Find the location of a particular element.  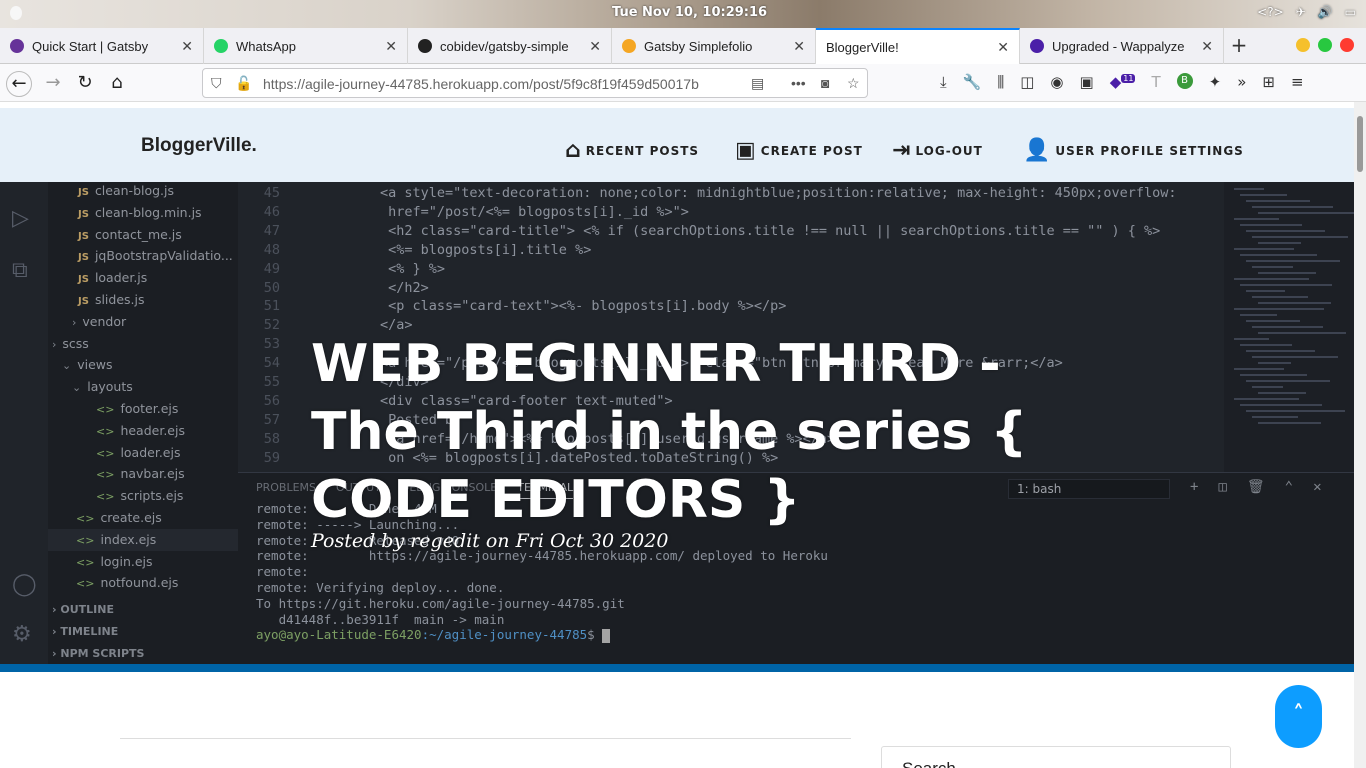

logout-icon: ⇥ is located at coordinates (902, 150).